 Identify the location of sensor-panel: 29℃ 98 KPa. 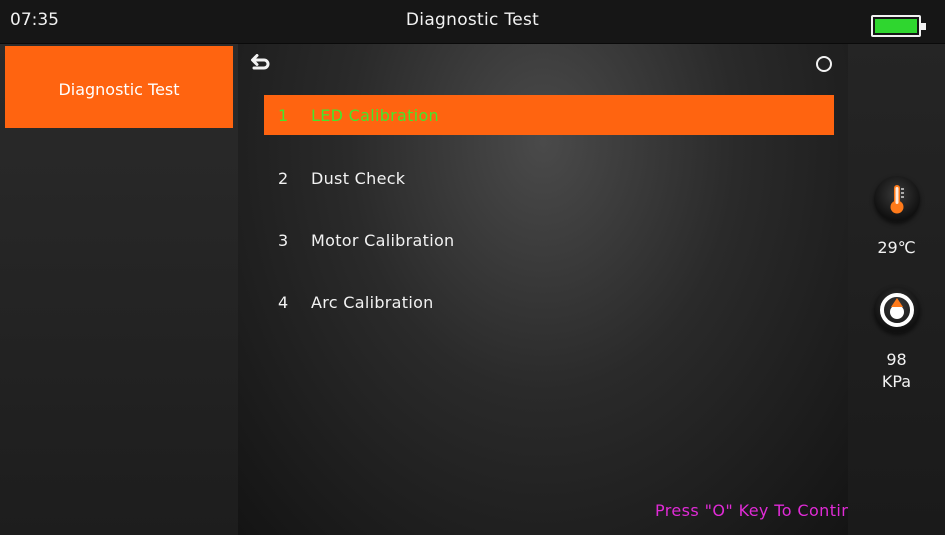
(896, 289).